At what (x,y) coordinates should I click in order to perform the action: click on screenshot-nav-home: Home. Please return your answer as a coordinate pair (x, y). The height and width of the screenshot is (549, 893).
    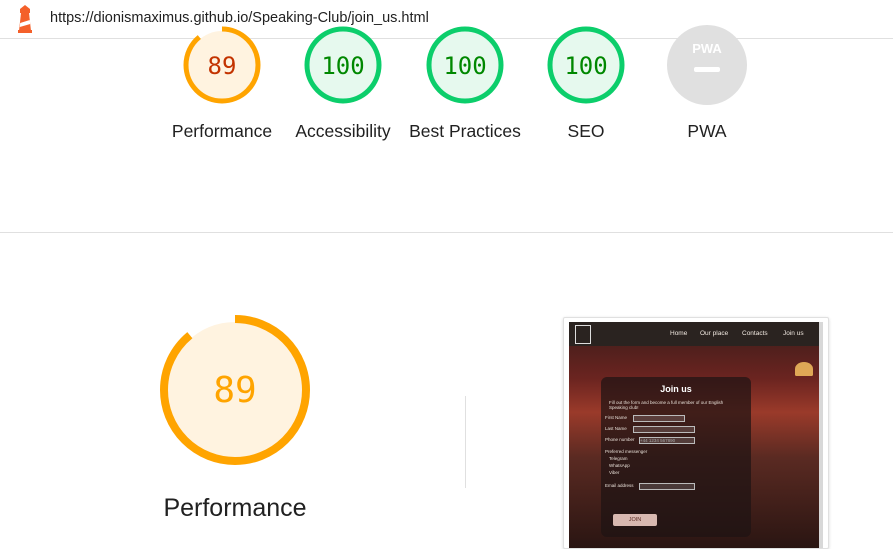
    Looking at the image, I should click on (679, 333).